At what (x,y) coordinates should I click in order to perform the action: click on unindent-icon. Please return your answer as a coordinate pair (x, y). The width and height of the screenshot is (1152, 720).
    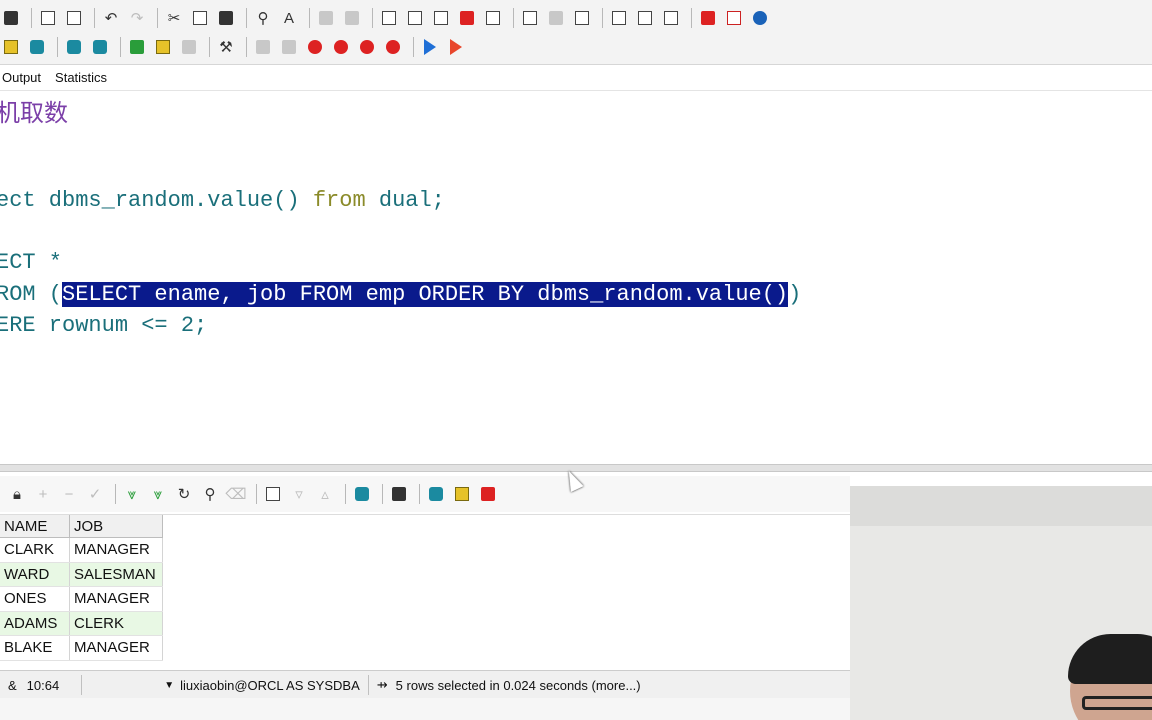
    Looking at the image, I should click on (415, 18).